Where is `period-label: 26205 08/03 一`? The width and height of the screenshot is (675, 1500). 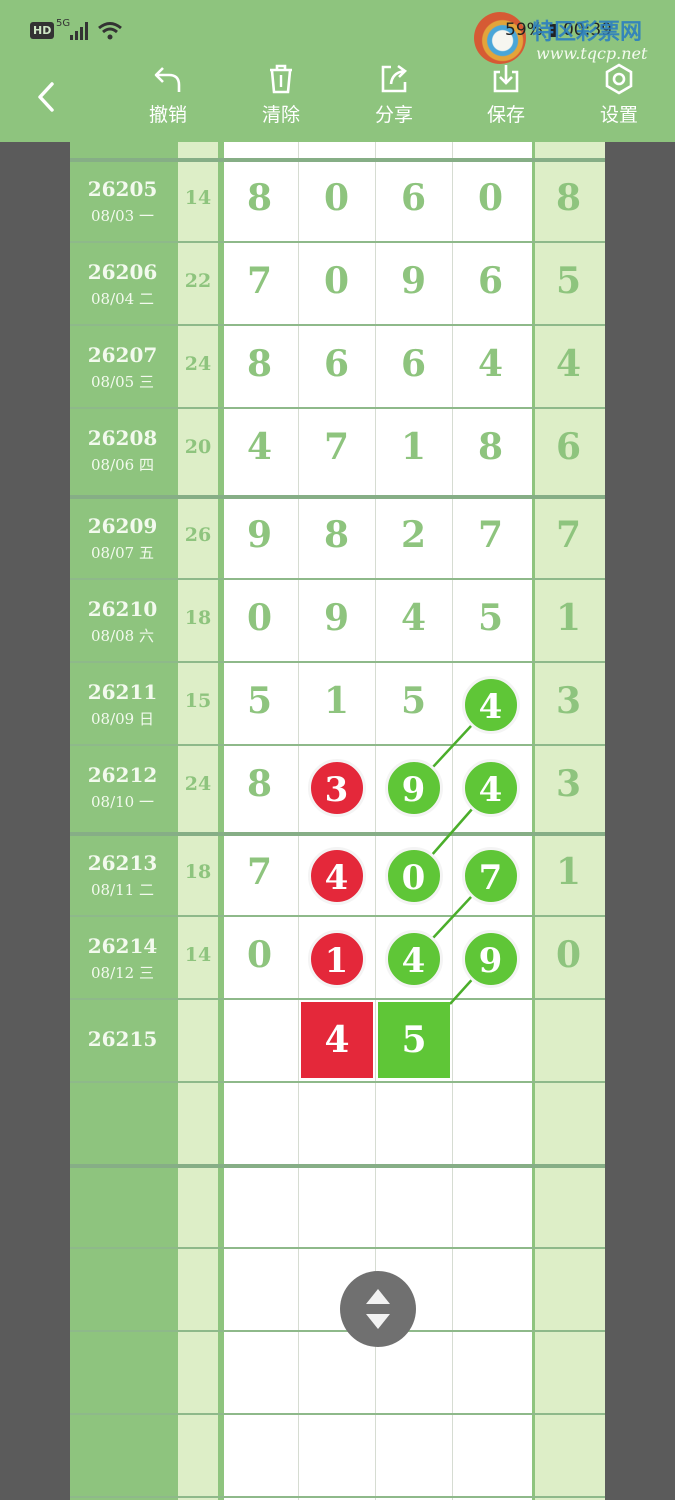 period-label: 26205 08/03 一 is located at coordinates (122, 201).